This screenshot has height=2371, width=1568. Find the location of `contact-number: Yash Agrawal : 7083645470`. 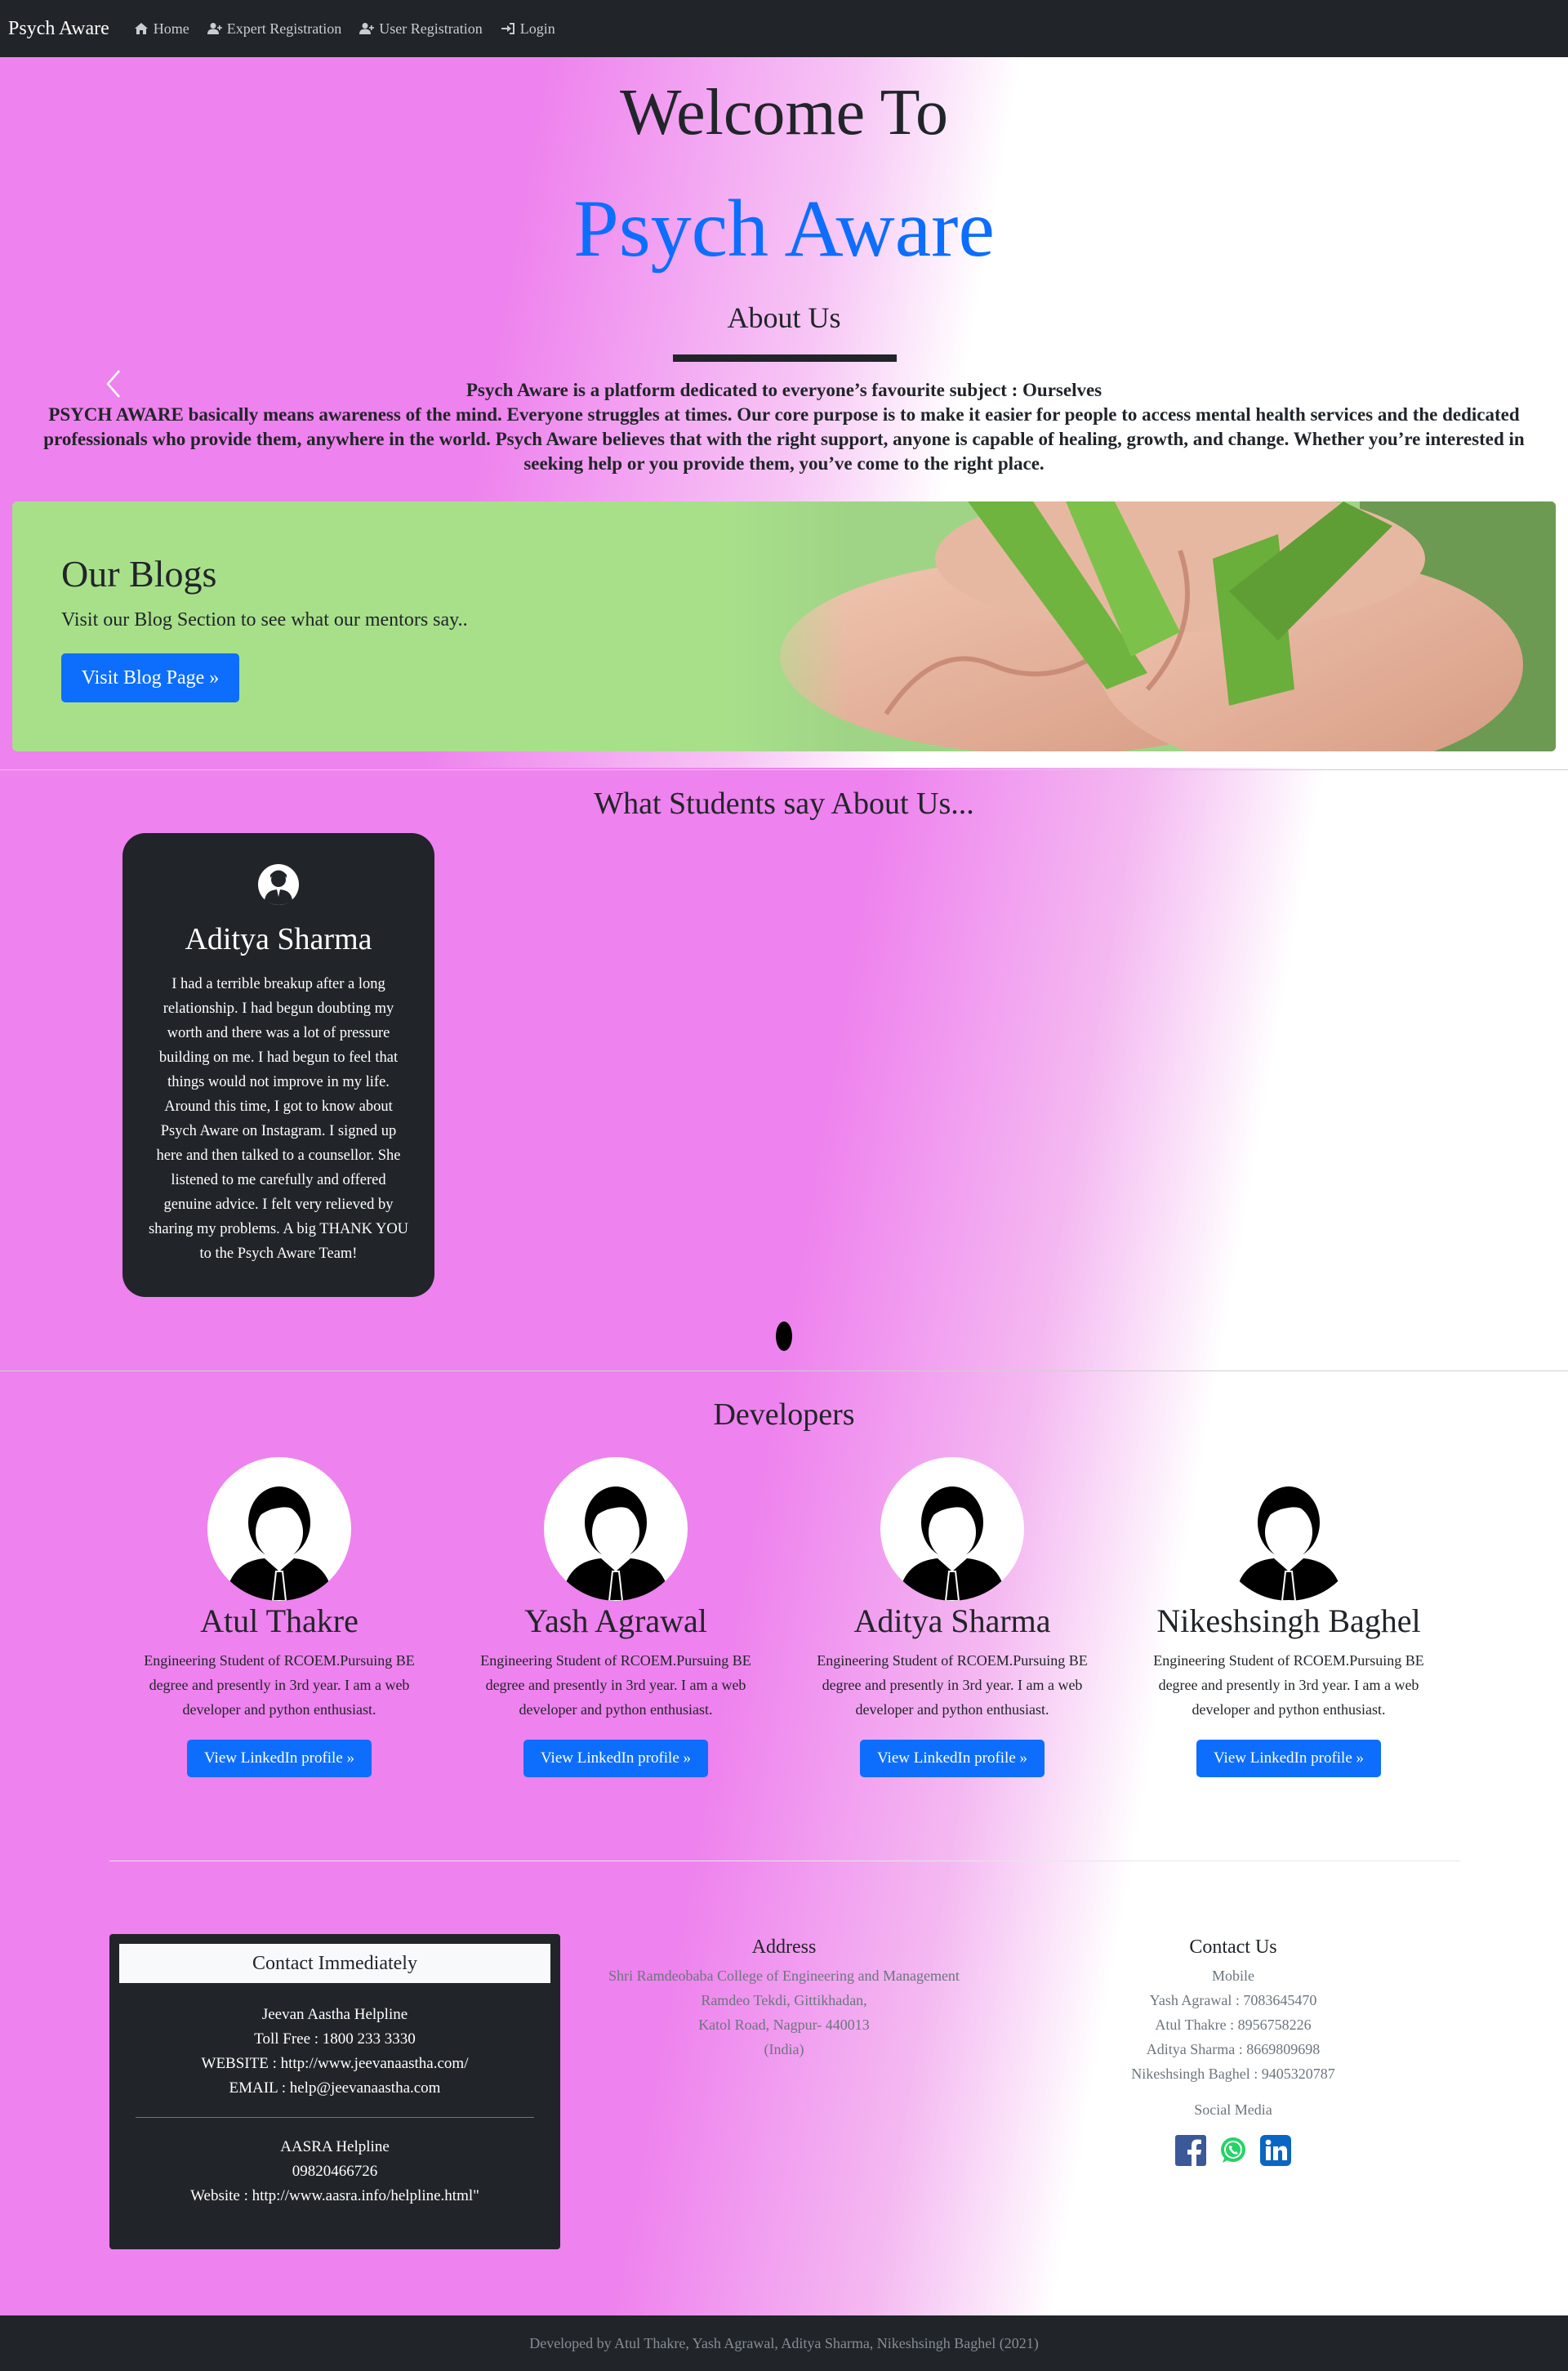

contact-number: Yash Agrawal : 7083645470 is located at coordinates (1233, 2000).